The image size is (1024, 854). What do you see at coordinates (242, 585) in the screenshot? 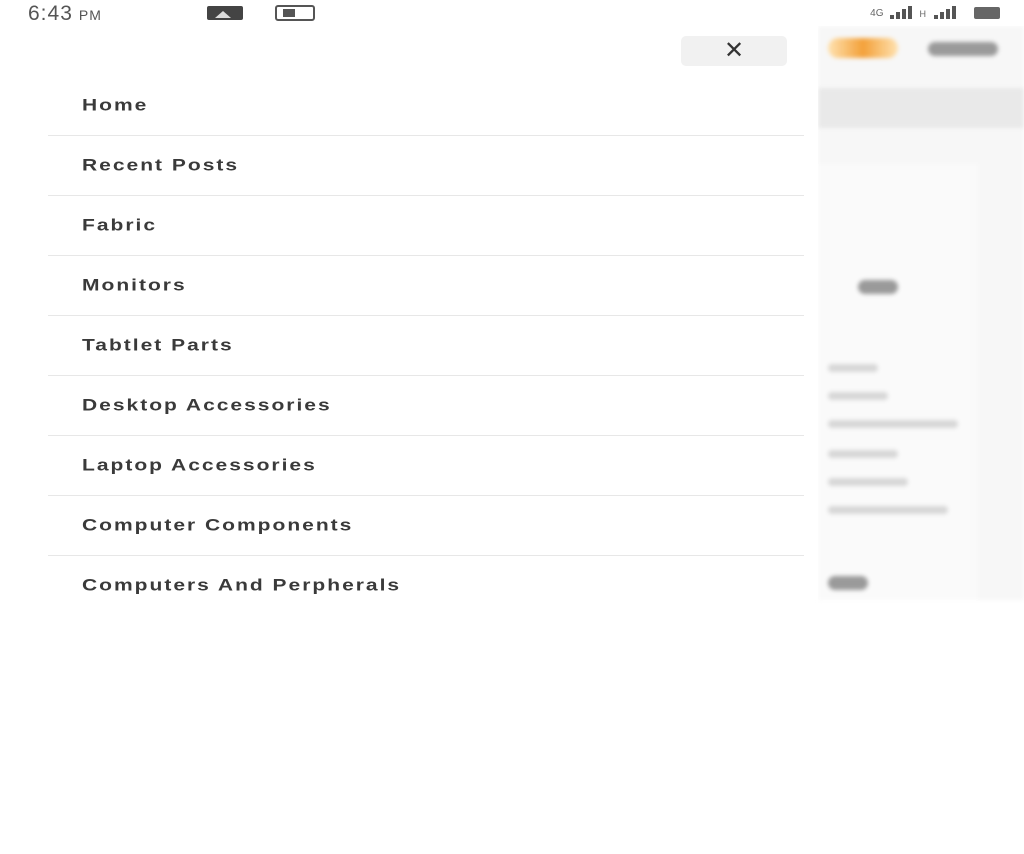
I see `menu-item-label: Computers And Perpherals` at bounding box center [242, 585].